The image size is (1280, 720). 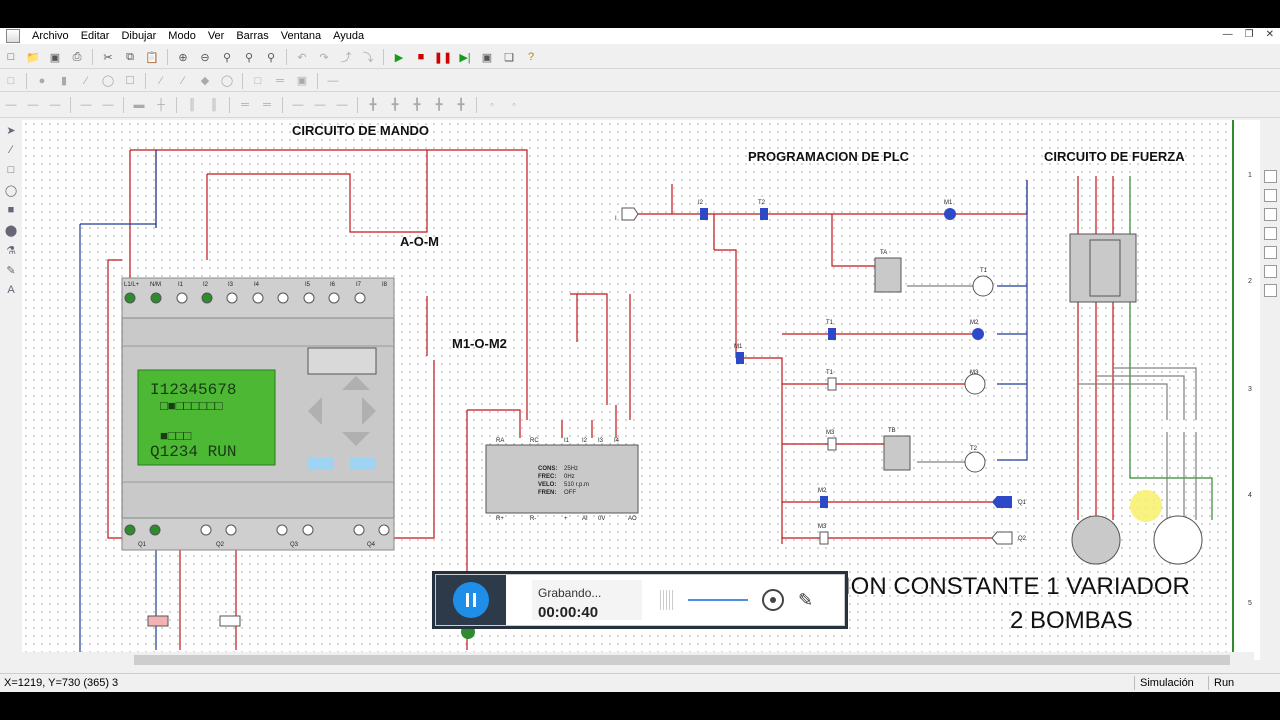 I want to click on eyedropper-icon: ✎, so click(x=11, y=272).